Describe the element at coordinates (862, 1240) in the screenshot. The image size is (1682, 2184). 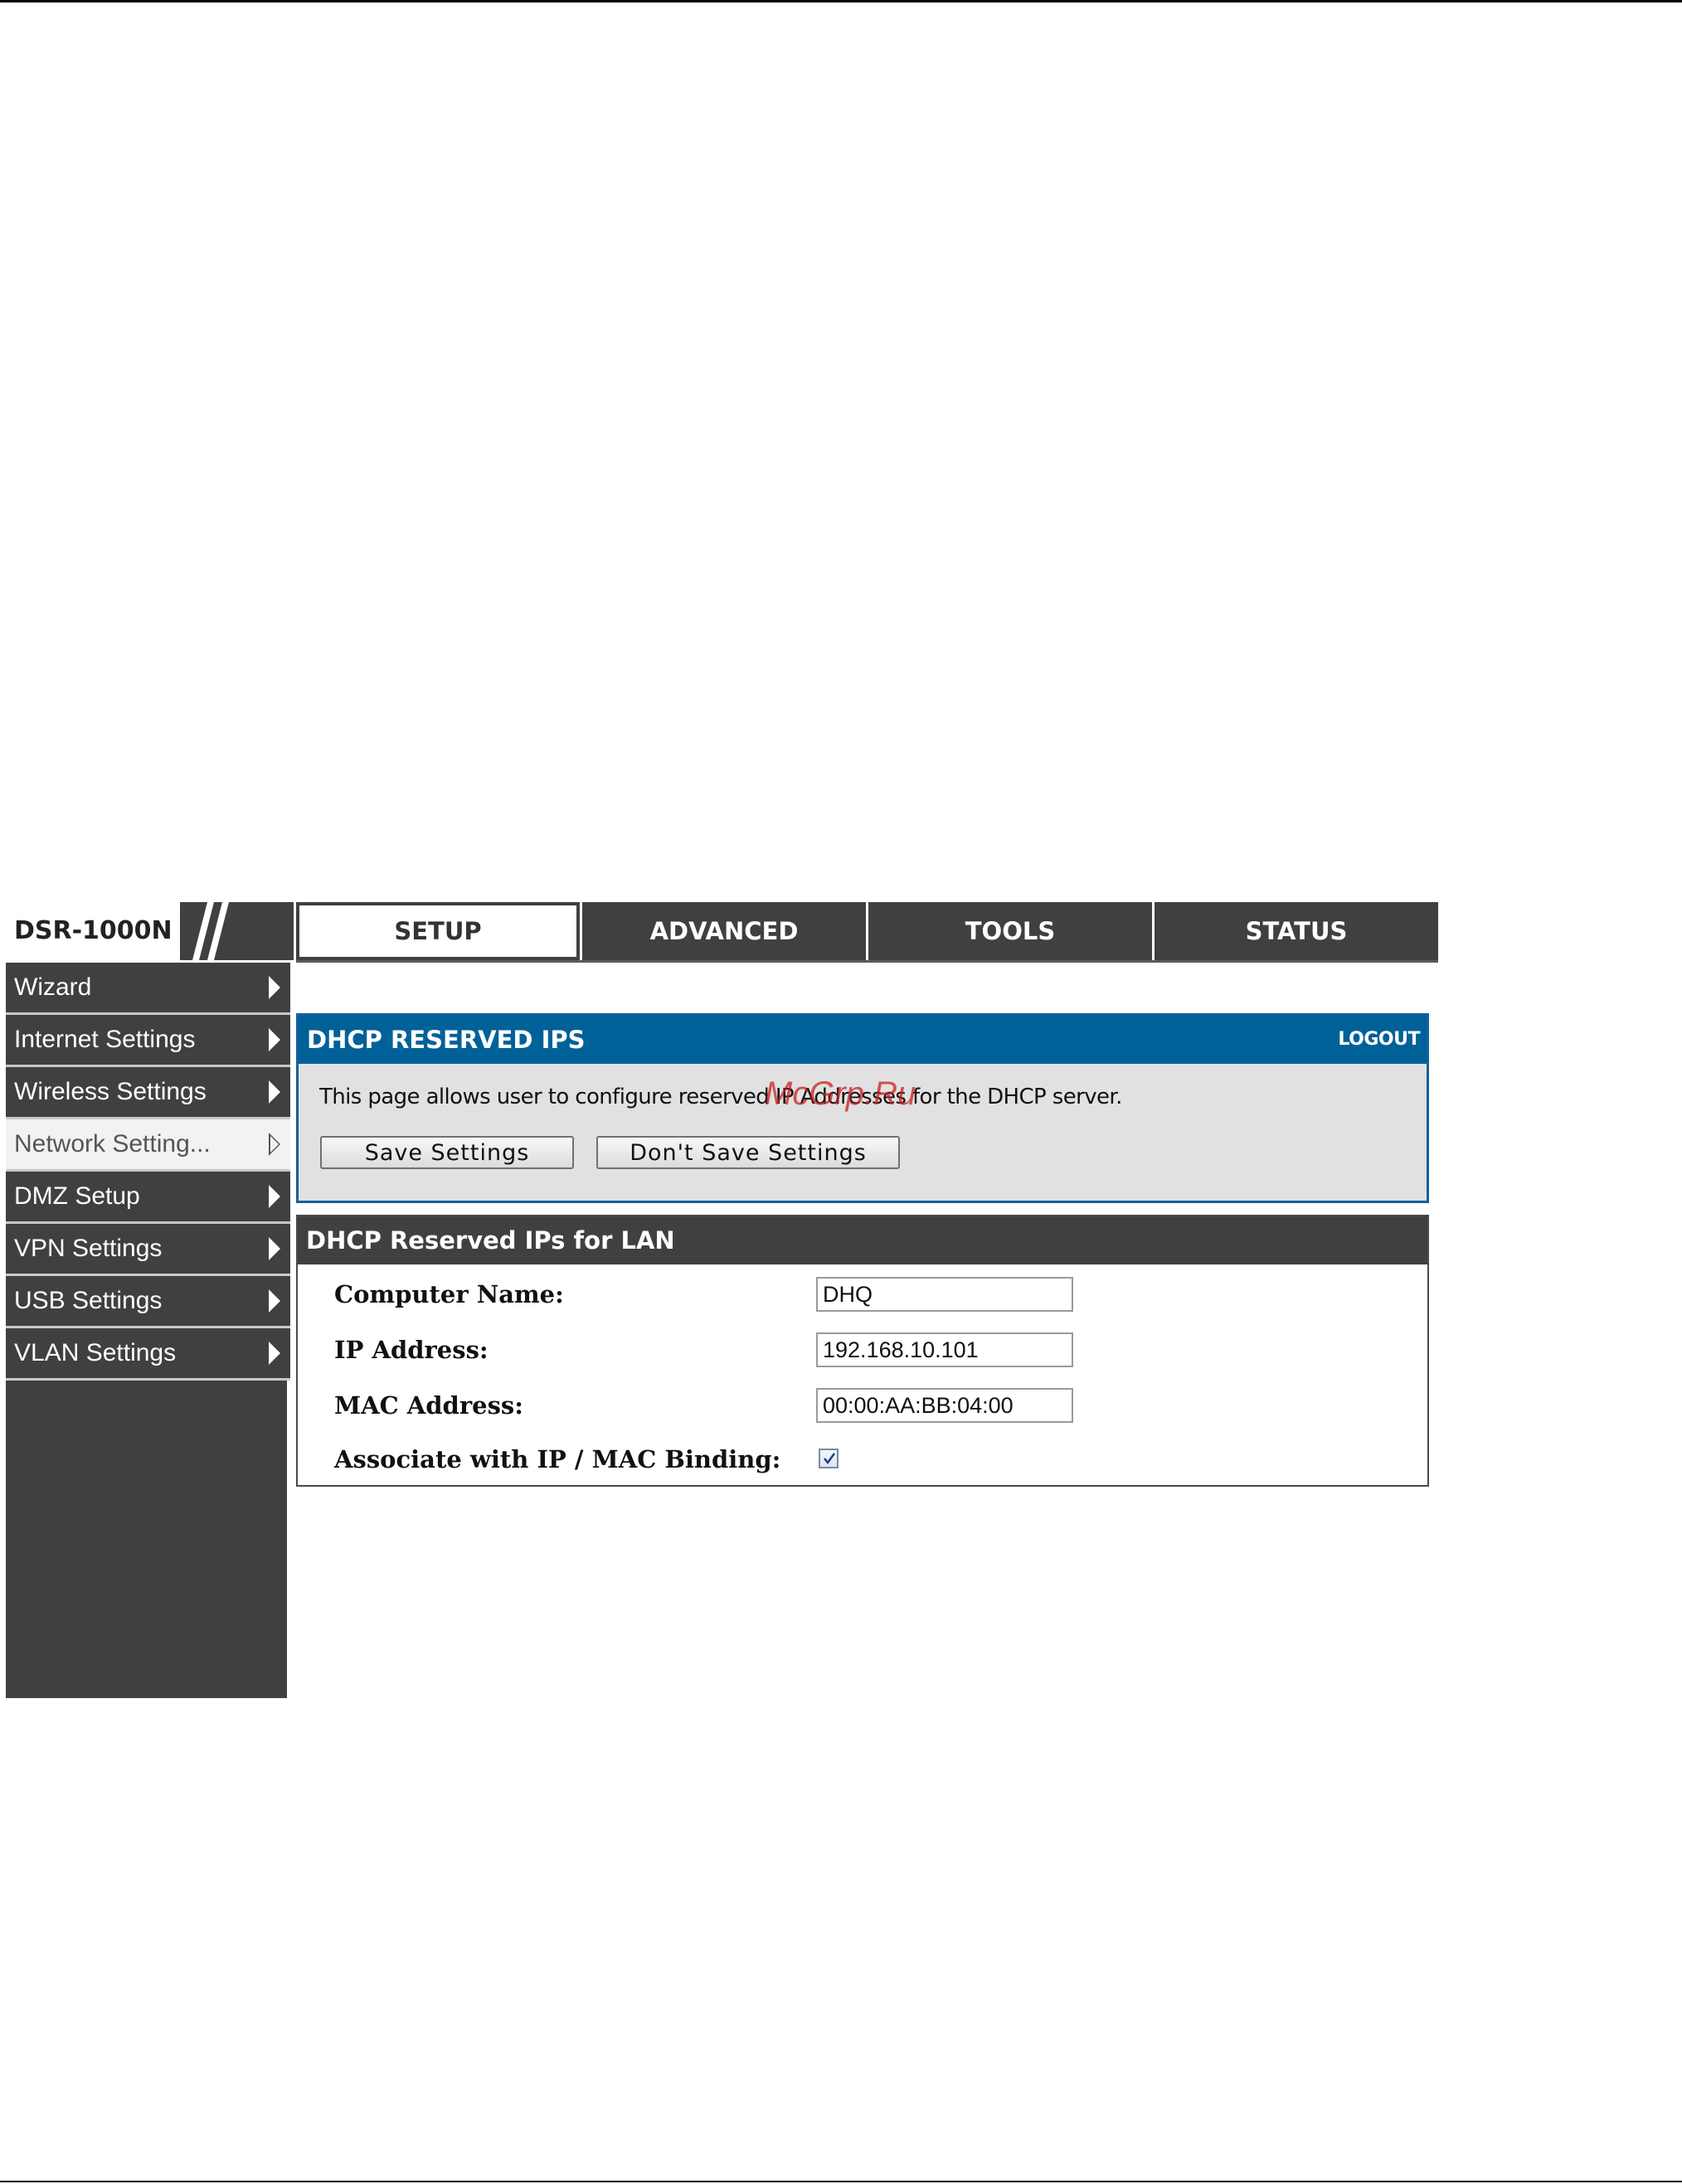
I see `form-section-header: DHCP Reserved IPs for LAN` at that location.